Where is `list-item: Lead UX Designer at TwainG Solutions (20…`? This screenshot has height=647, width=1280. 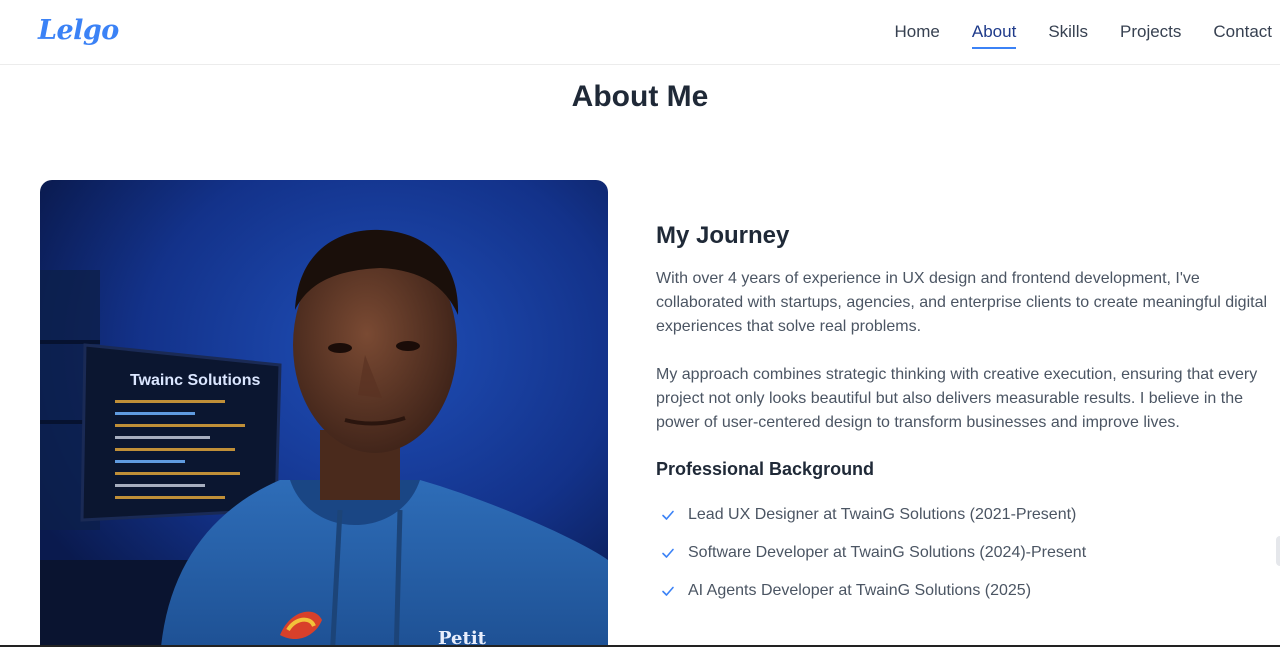 list-item: Lead UX Designer at TwainG Solutions (20… is located at coordinates (966, 515).